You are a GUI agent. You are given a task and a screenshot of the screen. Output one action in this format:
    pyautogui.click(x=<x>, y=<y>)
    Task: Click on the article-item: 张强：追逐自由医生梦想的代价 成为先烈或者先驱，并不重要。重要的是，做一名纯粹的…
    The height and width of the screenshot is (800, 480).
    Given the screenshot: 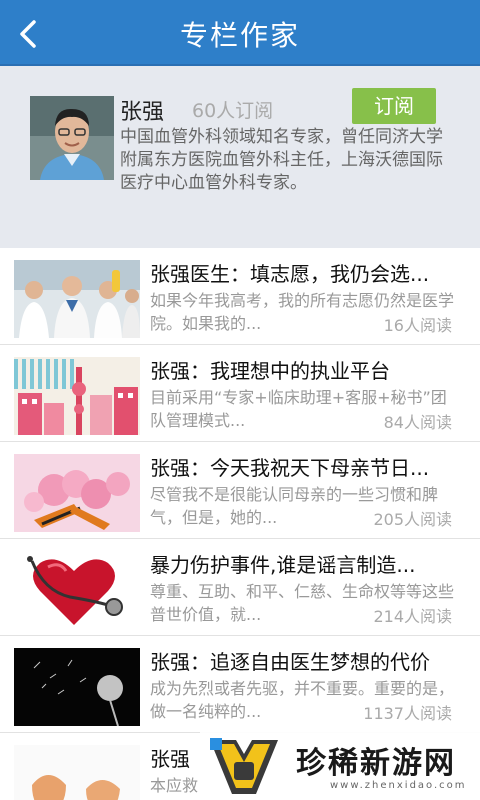 What is the action you would take?
    pyautogui.click(x=240, y=684)
    